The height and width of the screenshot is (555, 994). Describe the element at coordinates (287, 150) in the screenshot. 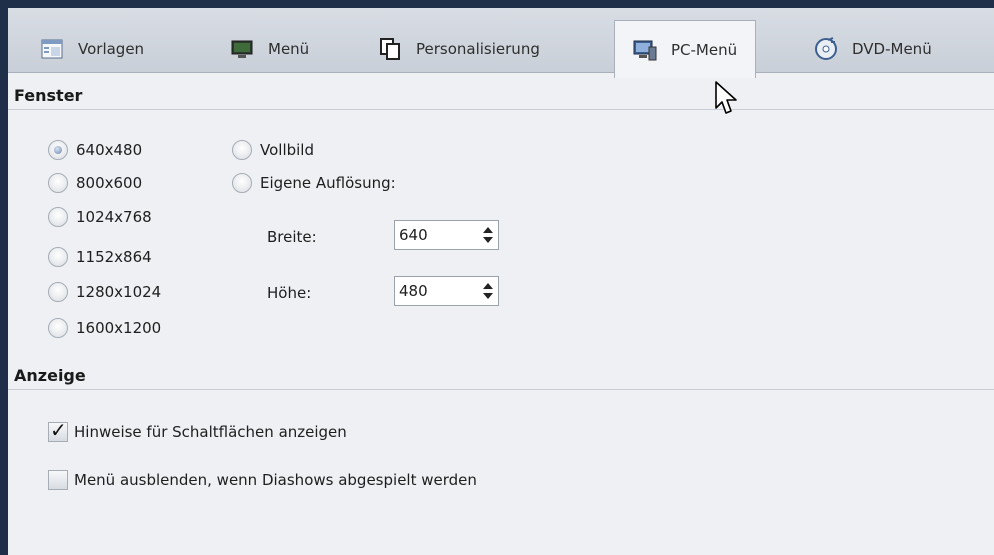

I see `radio-label: Vollbild` at that location.